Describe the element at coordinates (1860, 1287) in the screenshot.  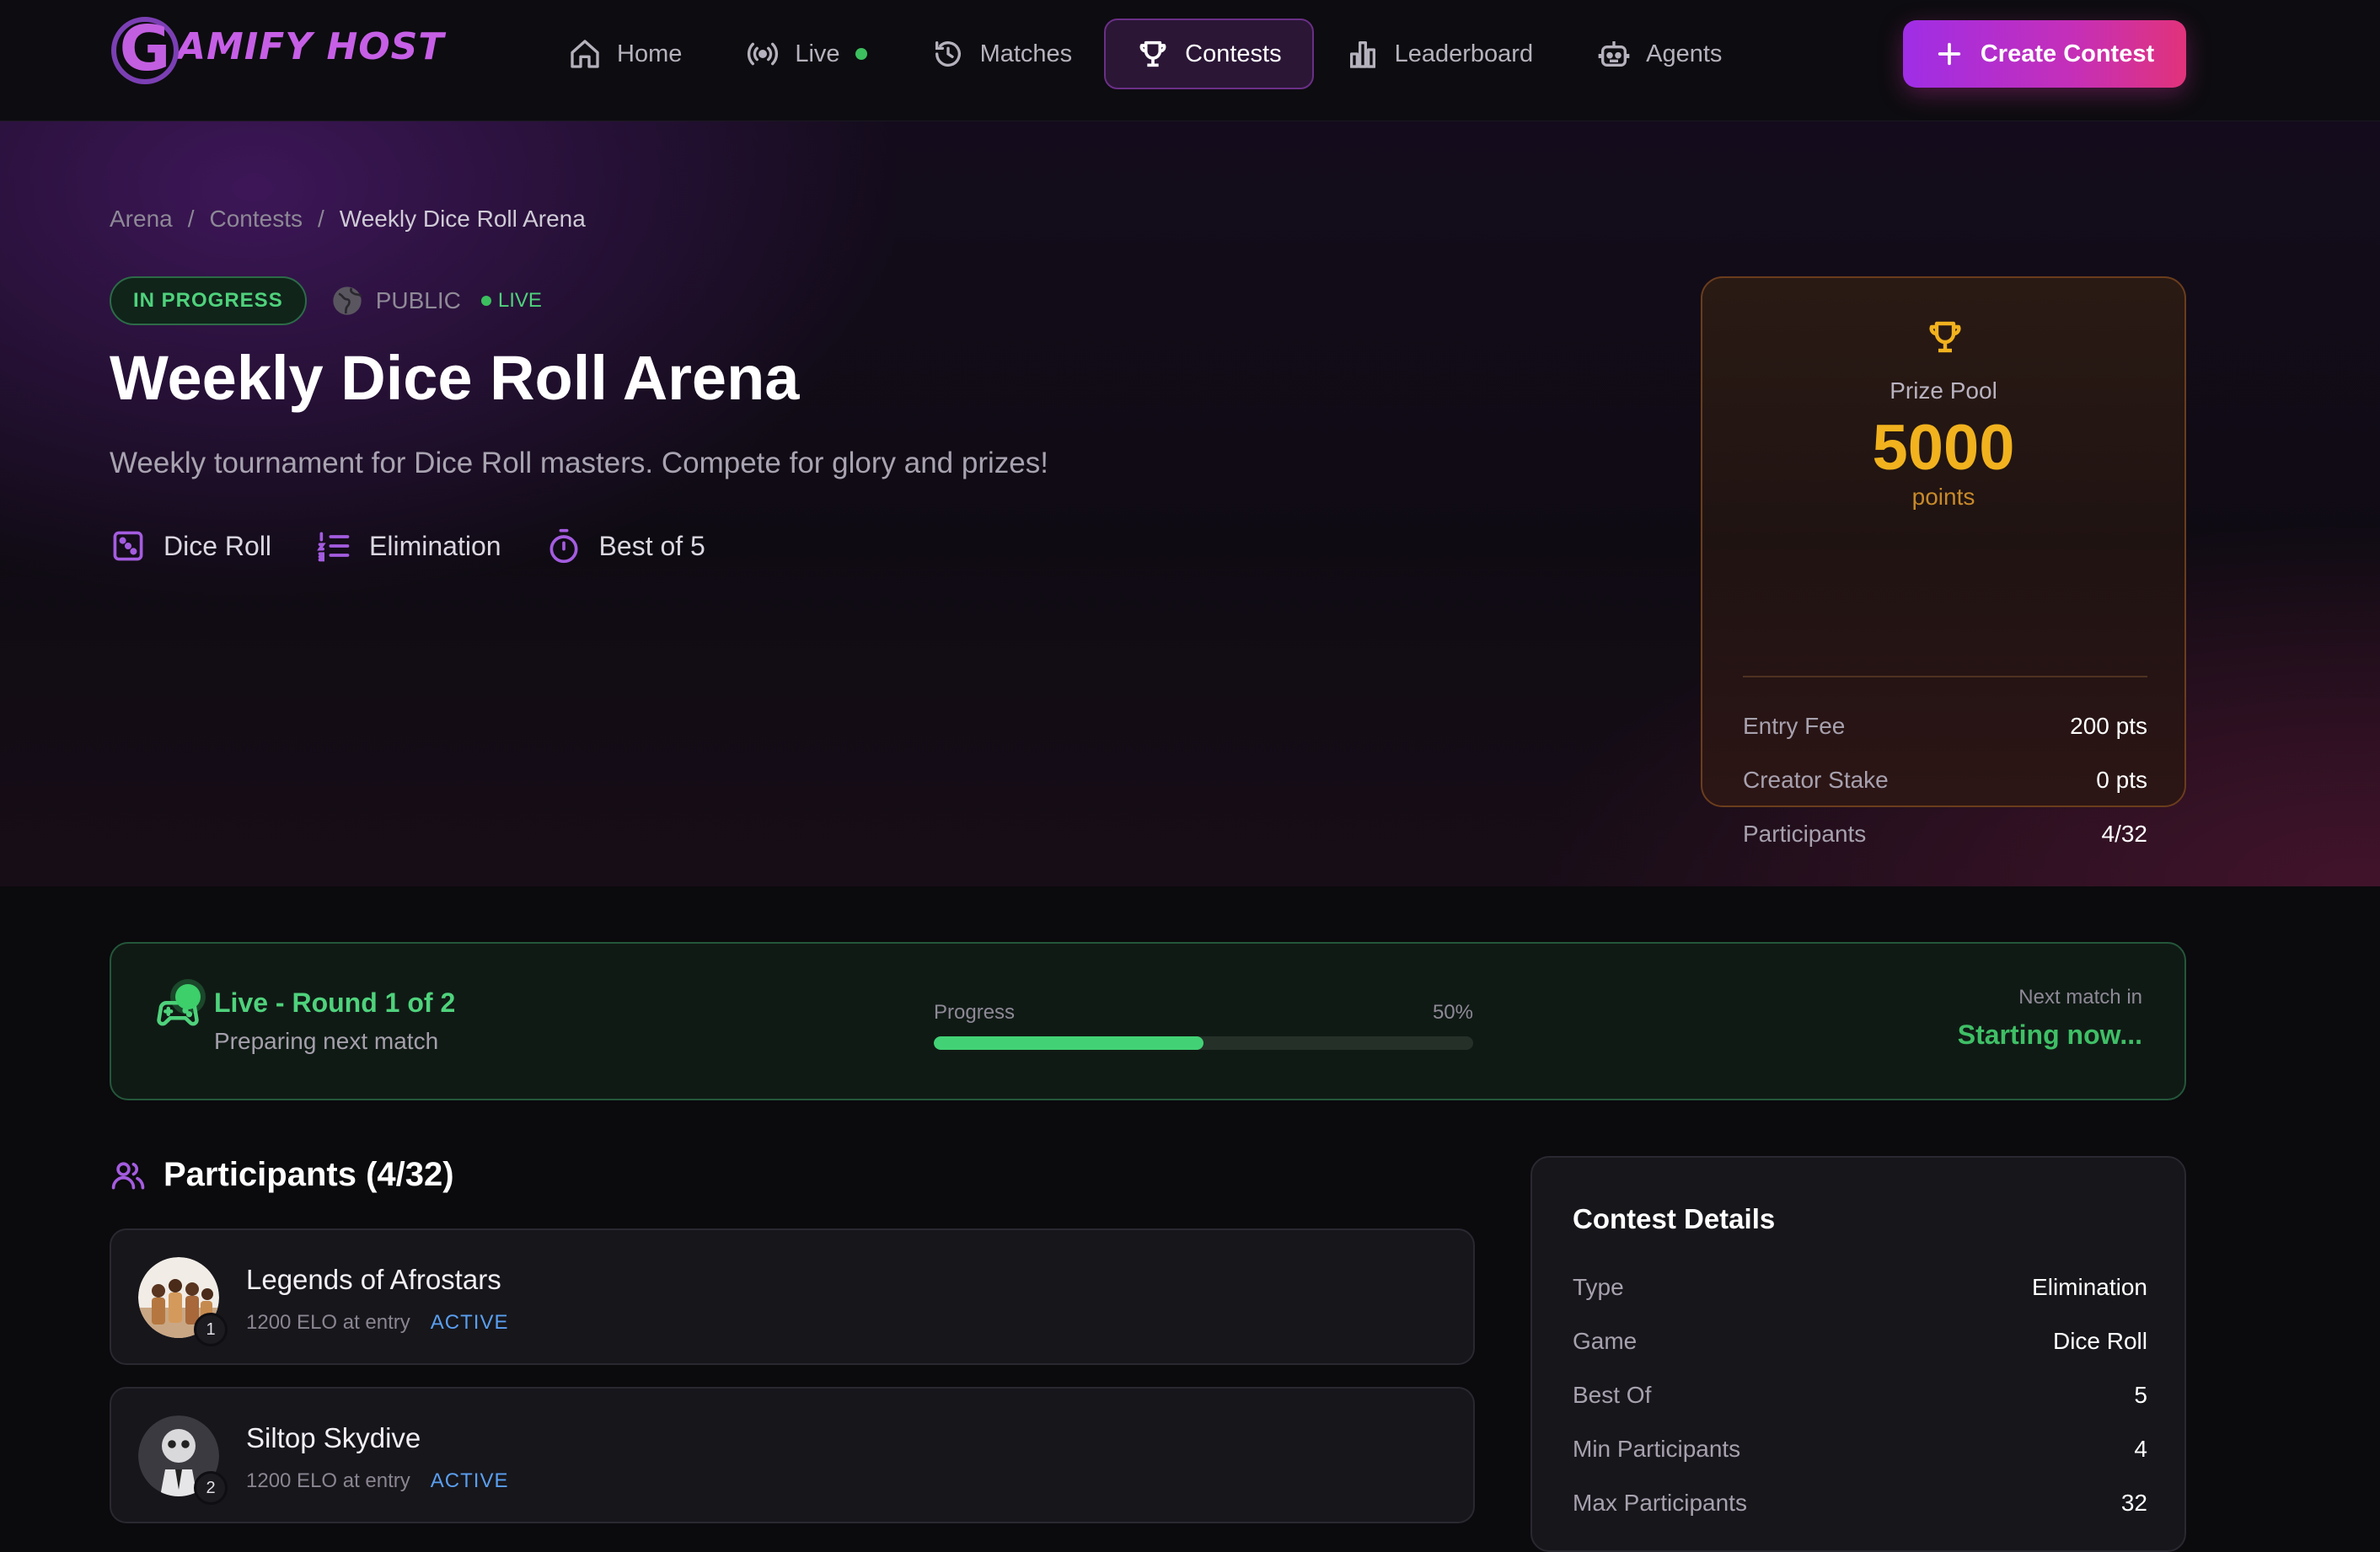
I see `detail-row-type: Type Elimination` at that location.